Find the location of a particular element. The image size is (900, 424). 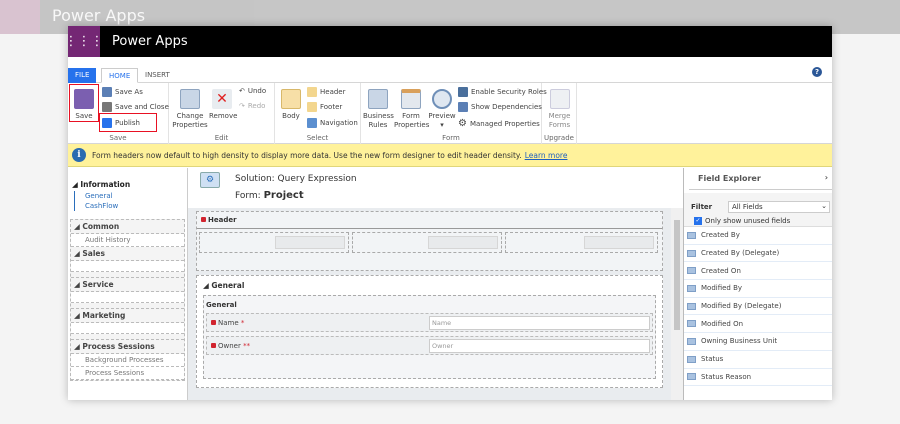

field-label: Modified By (Delegate) is located at coordinates (741, 306).